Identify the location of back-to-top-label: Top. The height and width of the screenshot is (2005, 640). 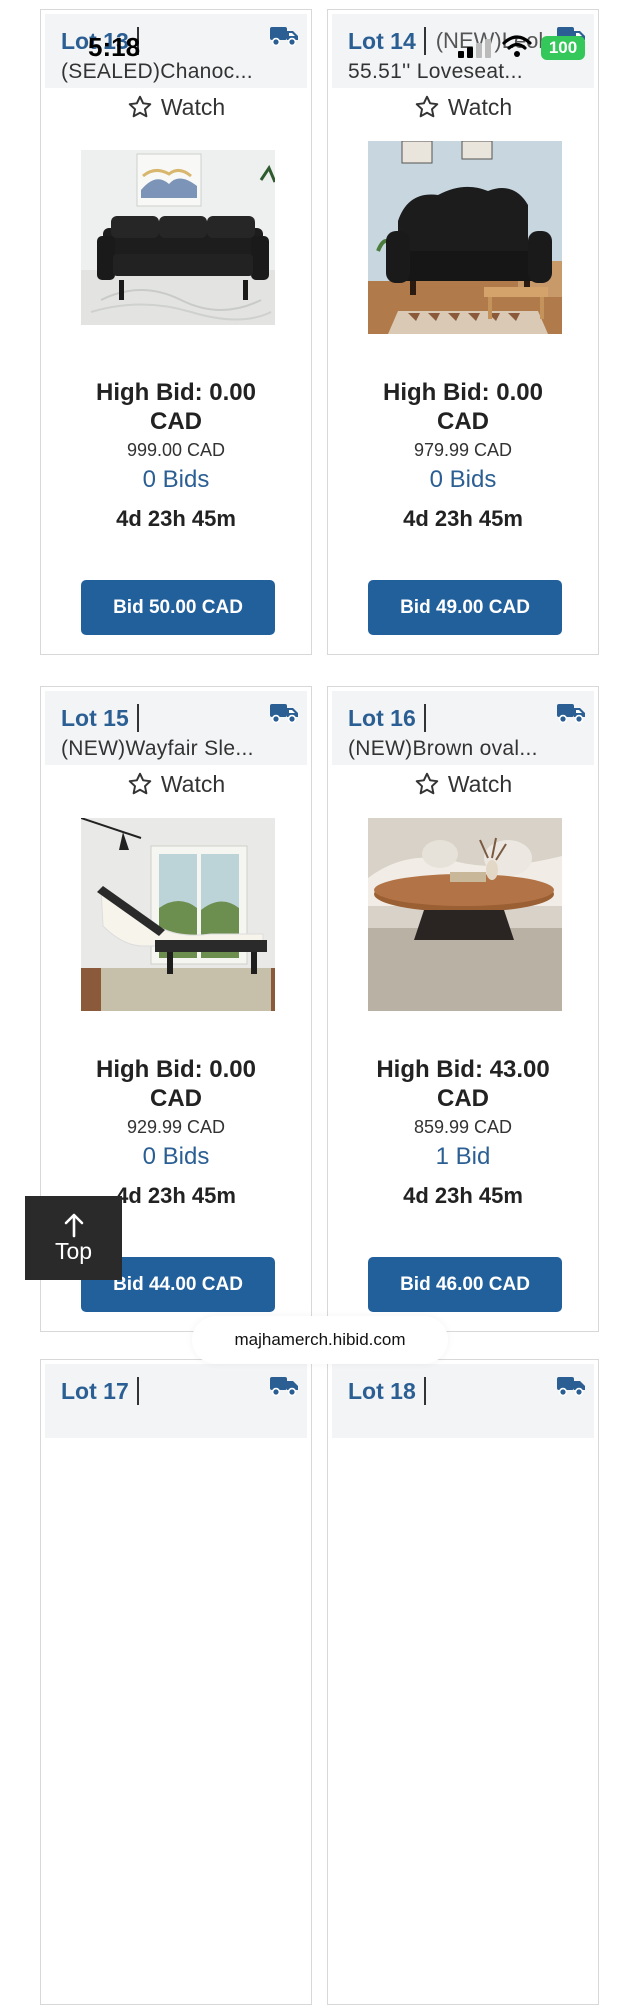
(73, 1250).